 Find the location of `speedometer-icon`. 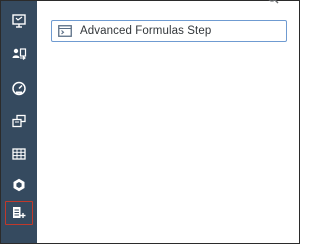

speedometer-icon is located at coordinates (19, 88).